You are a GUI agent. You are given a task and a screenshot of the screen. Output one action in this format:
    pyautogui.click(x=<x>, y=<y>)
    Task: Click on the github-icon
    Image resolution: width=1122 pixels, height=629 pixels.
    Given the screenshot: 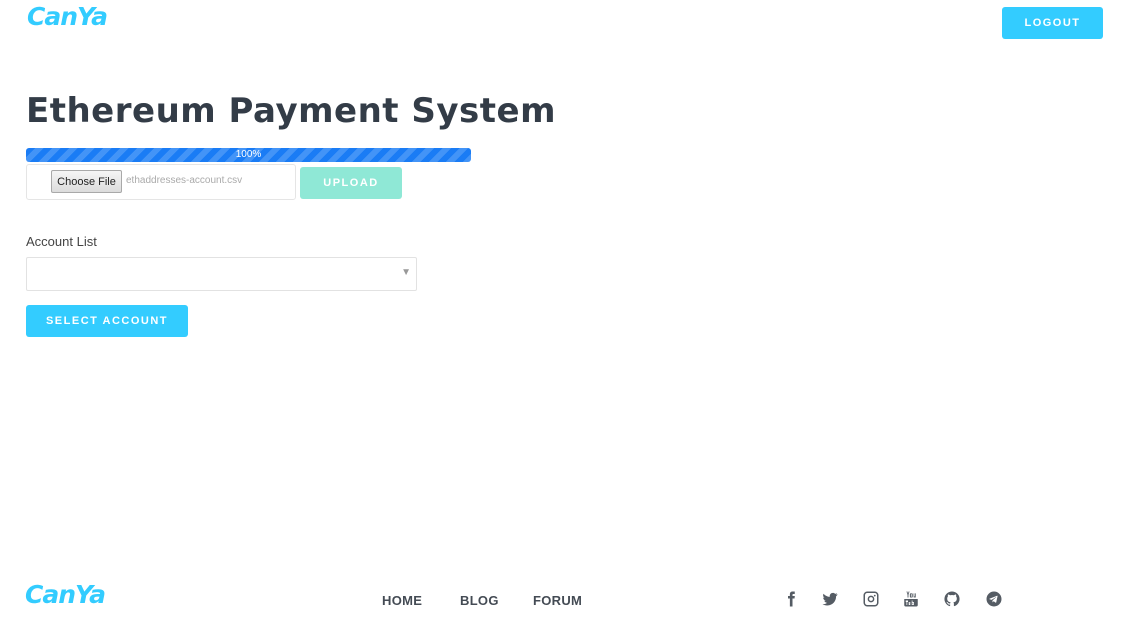 What is the action you would take?
    pyautogui.click(x=952, y=599)
    